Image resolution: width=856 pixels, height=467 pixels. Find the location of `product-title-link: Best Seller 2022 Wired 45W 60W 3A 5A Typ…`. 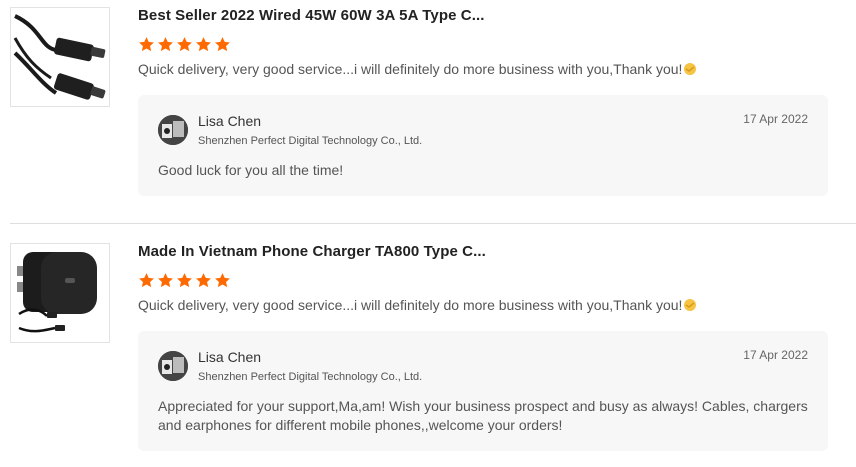

product-title-link: Best Seller 2022 Wired 45W 60W 3A 5A Typ… is located at coordinates (483, 16).